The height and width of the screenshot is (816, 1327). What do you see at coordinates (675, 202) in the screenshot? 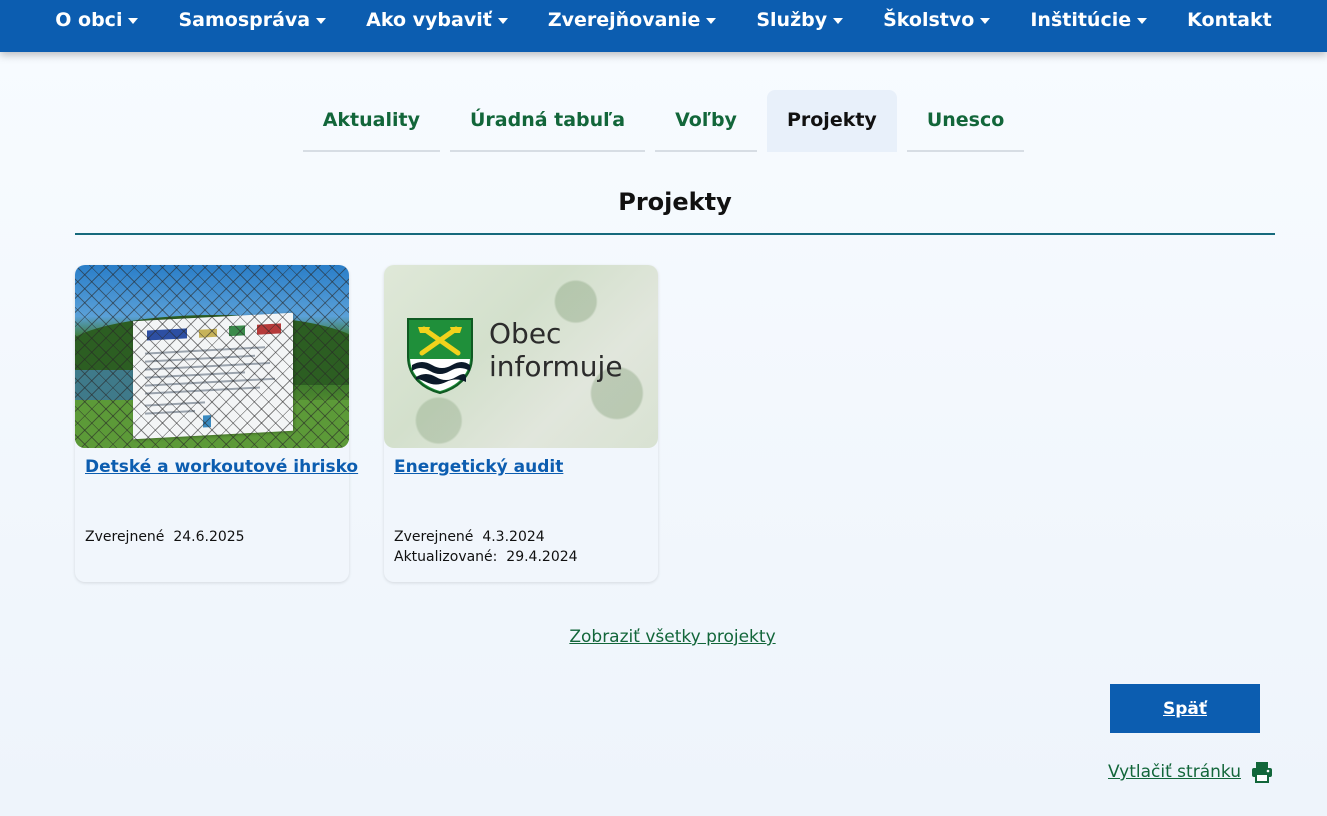
I see `section-title: Projekty` at bounding box center [675, 202].